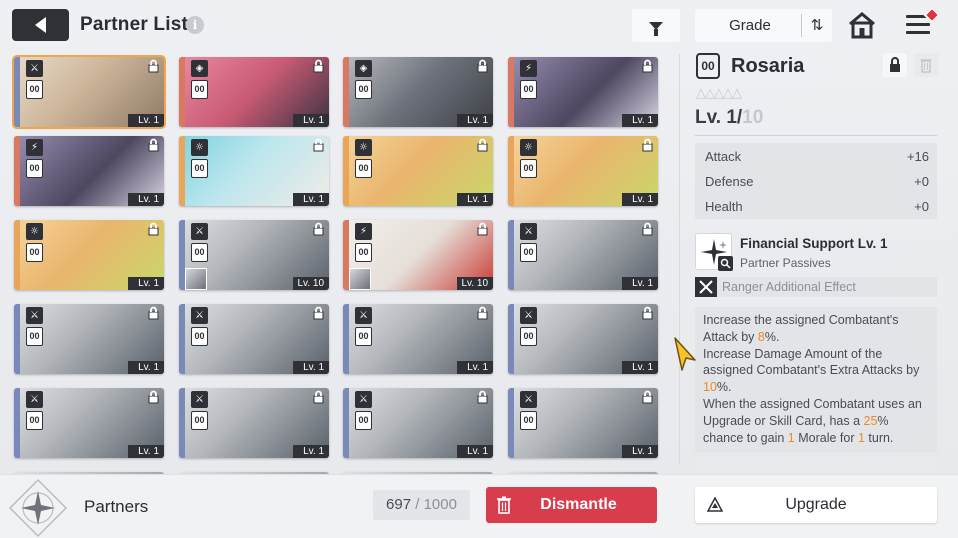  What do you see at coordinates (440, 504) in the screenshot?
I see `count-max: 1000` at bounding box center [440, 504].